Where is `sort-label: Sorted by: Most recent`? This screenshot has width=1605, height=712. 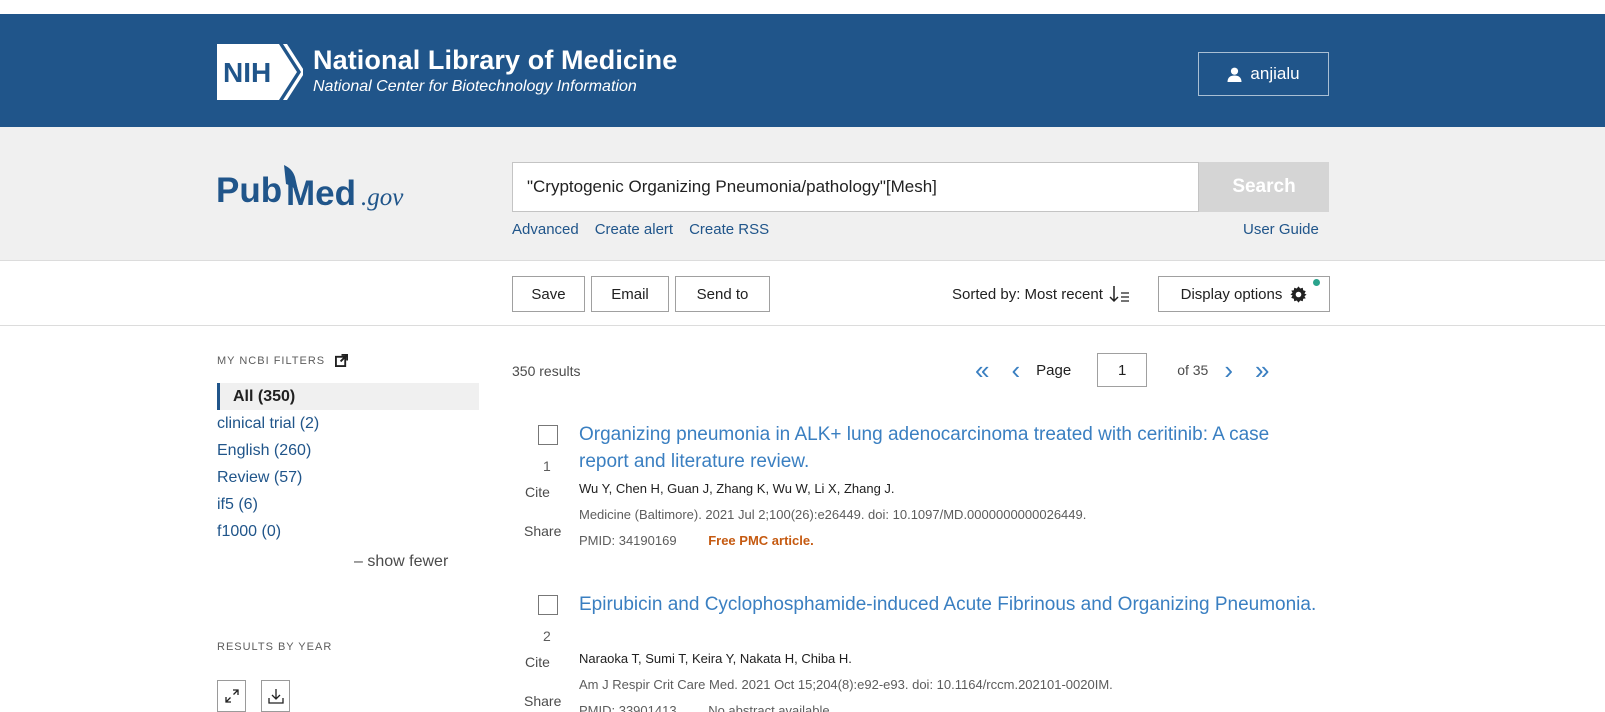 sort-label: Sorted by: Most recent is located at coordinates (1027, 294).